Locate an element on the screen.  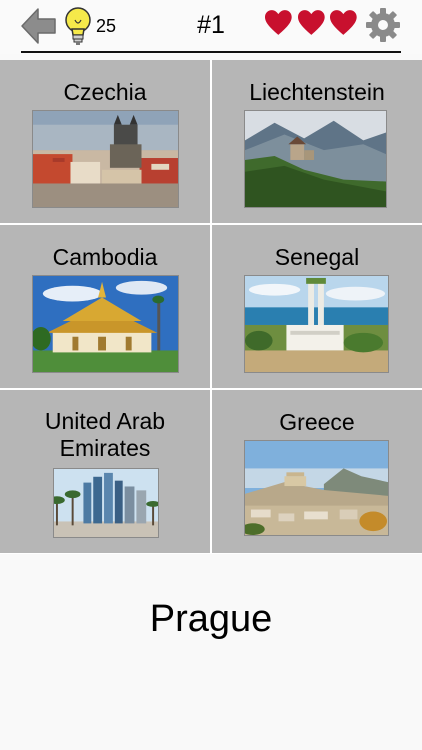
option-label: Greece is located at coordinates (317, 422).